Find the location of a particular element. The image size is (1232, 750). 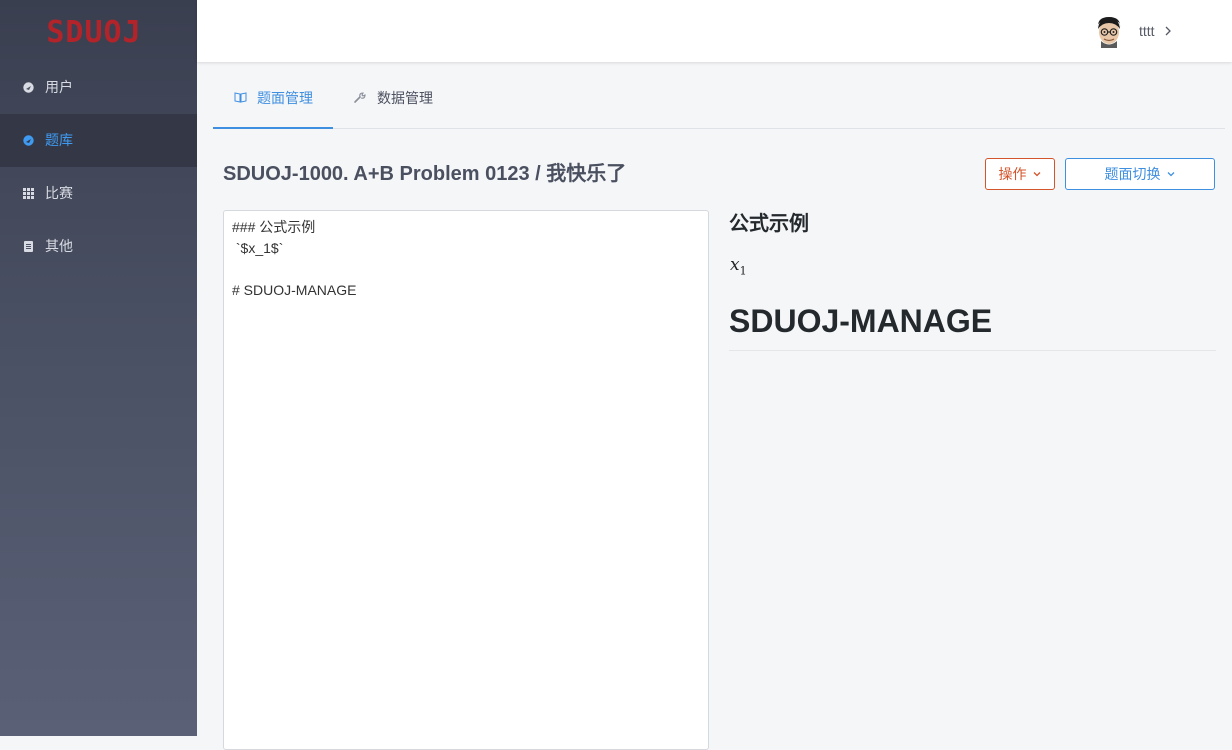

grid-icon is located at coordinates (28, 193).